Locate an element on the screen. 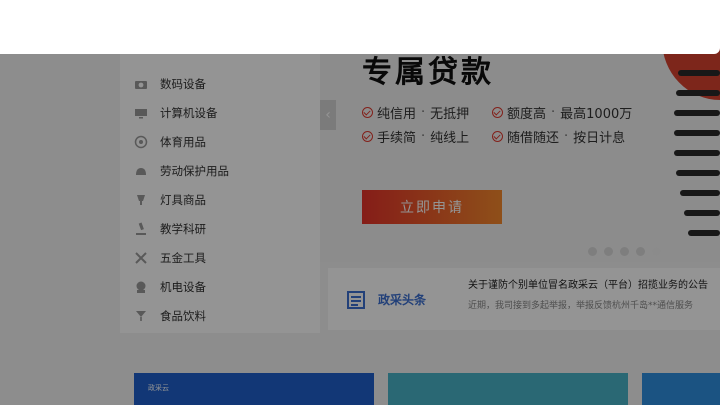 The width and height of the screenshot is (720, 405). feature-text: 随借随还 is located at coordinates (533, 138).